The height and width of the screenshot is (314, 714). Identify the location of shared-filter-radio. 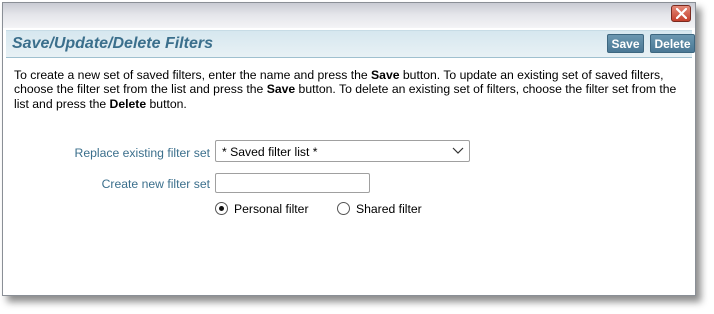
(343, 208).